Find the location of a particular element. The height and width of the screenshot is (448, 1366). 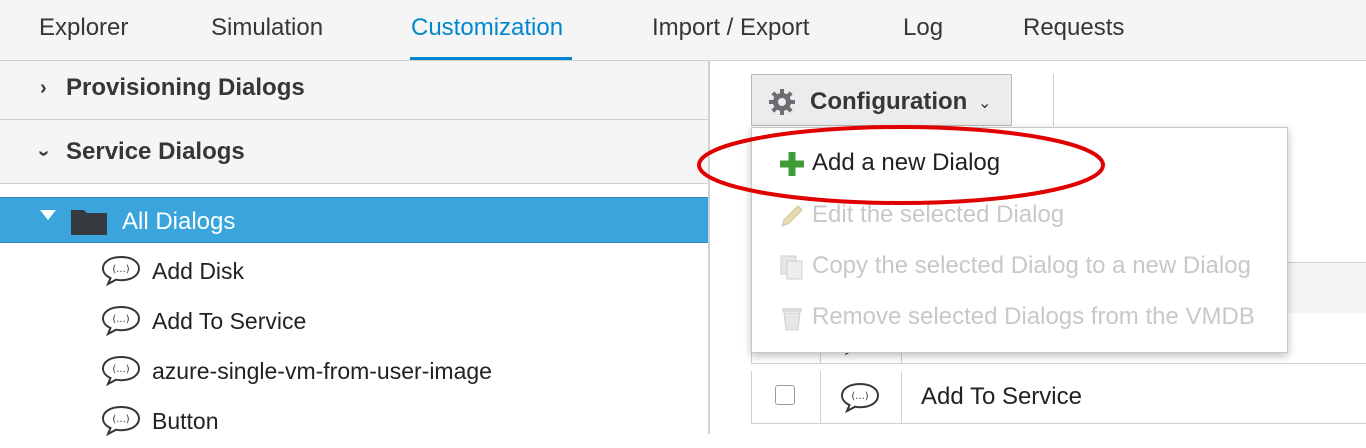

panel-divider is located at coordinates (709, 247).